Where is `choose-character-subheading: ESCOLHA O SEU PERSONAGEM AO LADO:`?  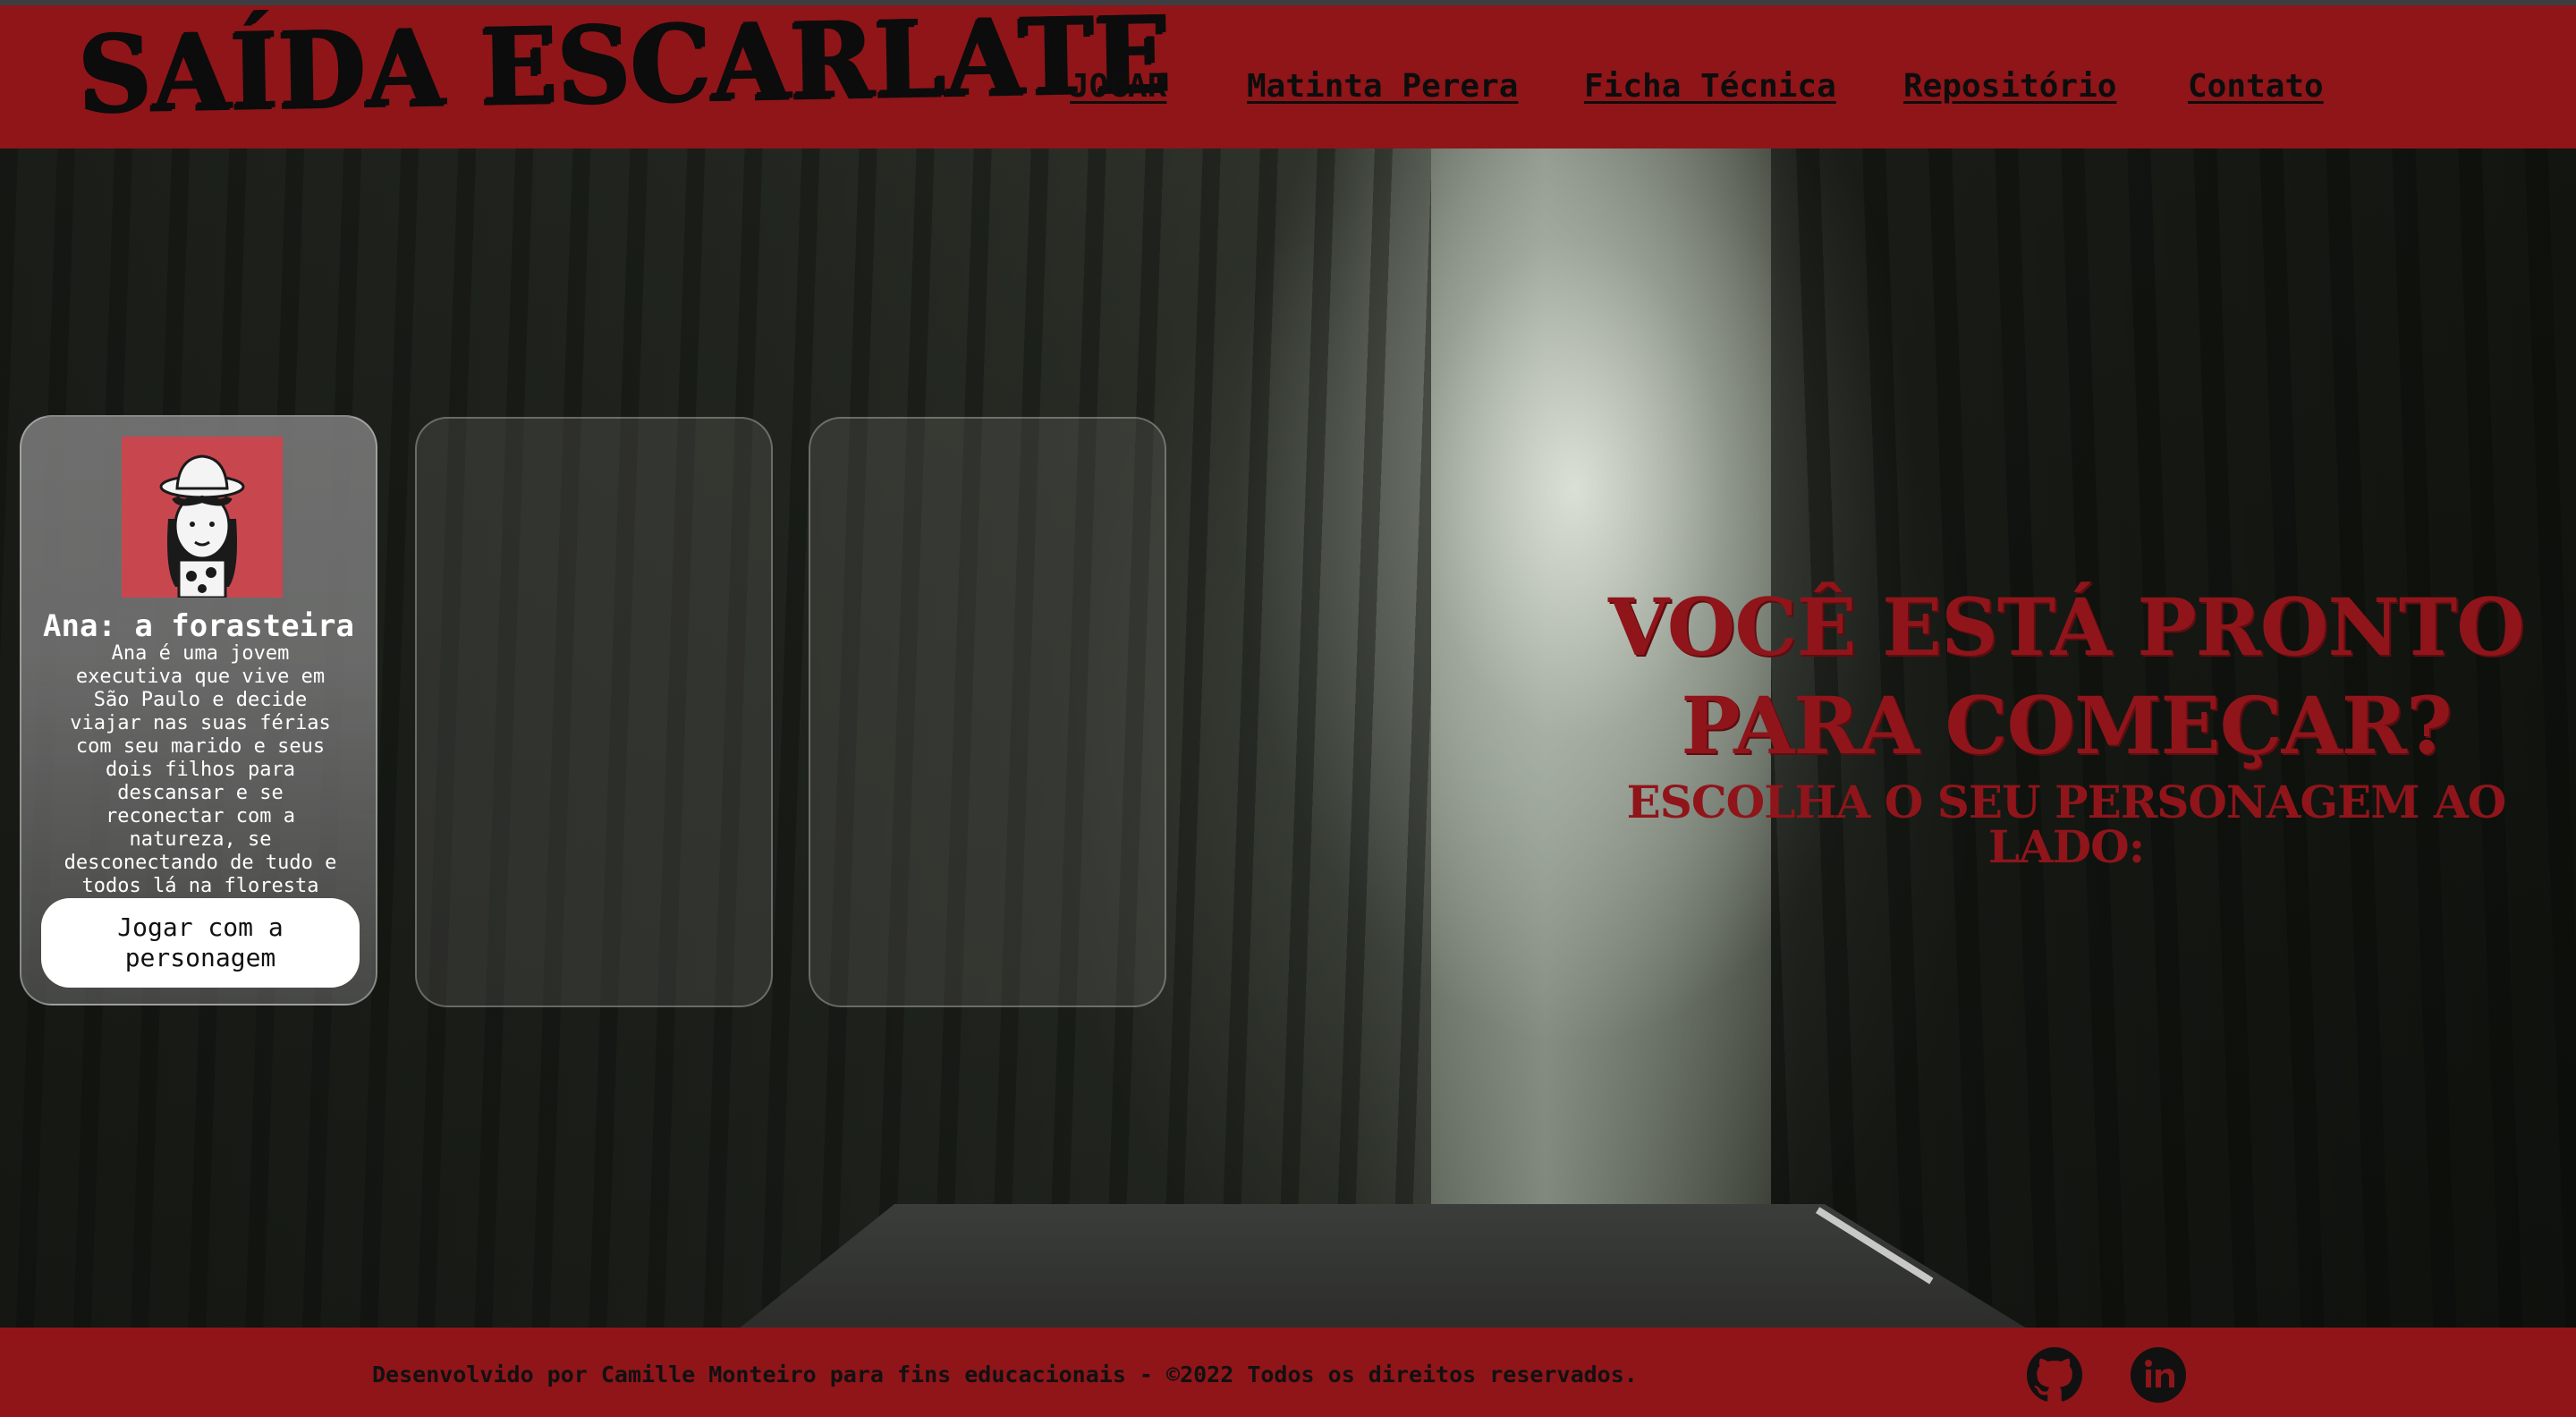
choose-character-subheading: ESCOLHA O SEU PERSONAGEM AO LADO: is located at coordinates (2066, 824).